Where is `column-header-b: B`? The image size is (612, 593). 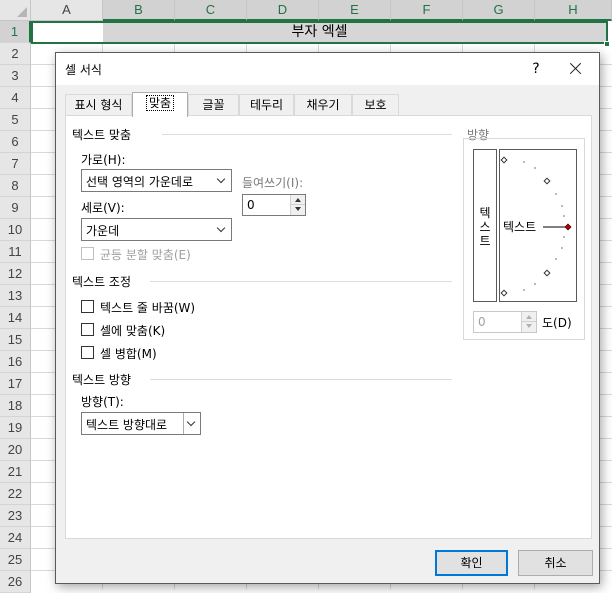 column-header-b: B is located at coordinates (139, 10).